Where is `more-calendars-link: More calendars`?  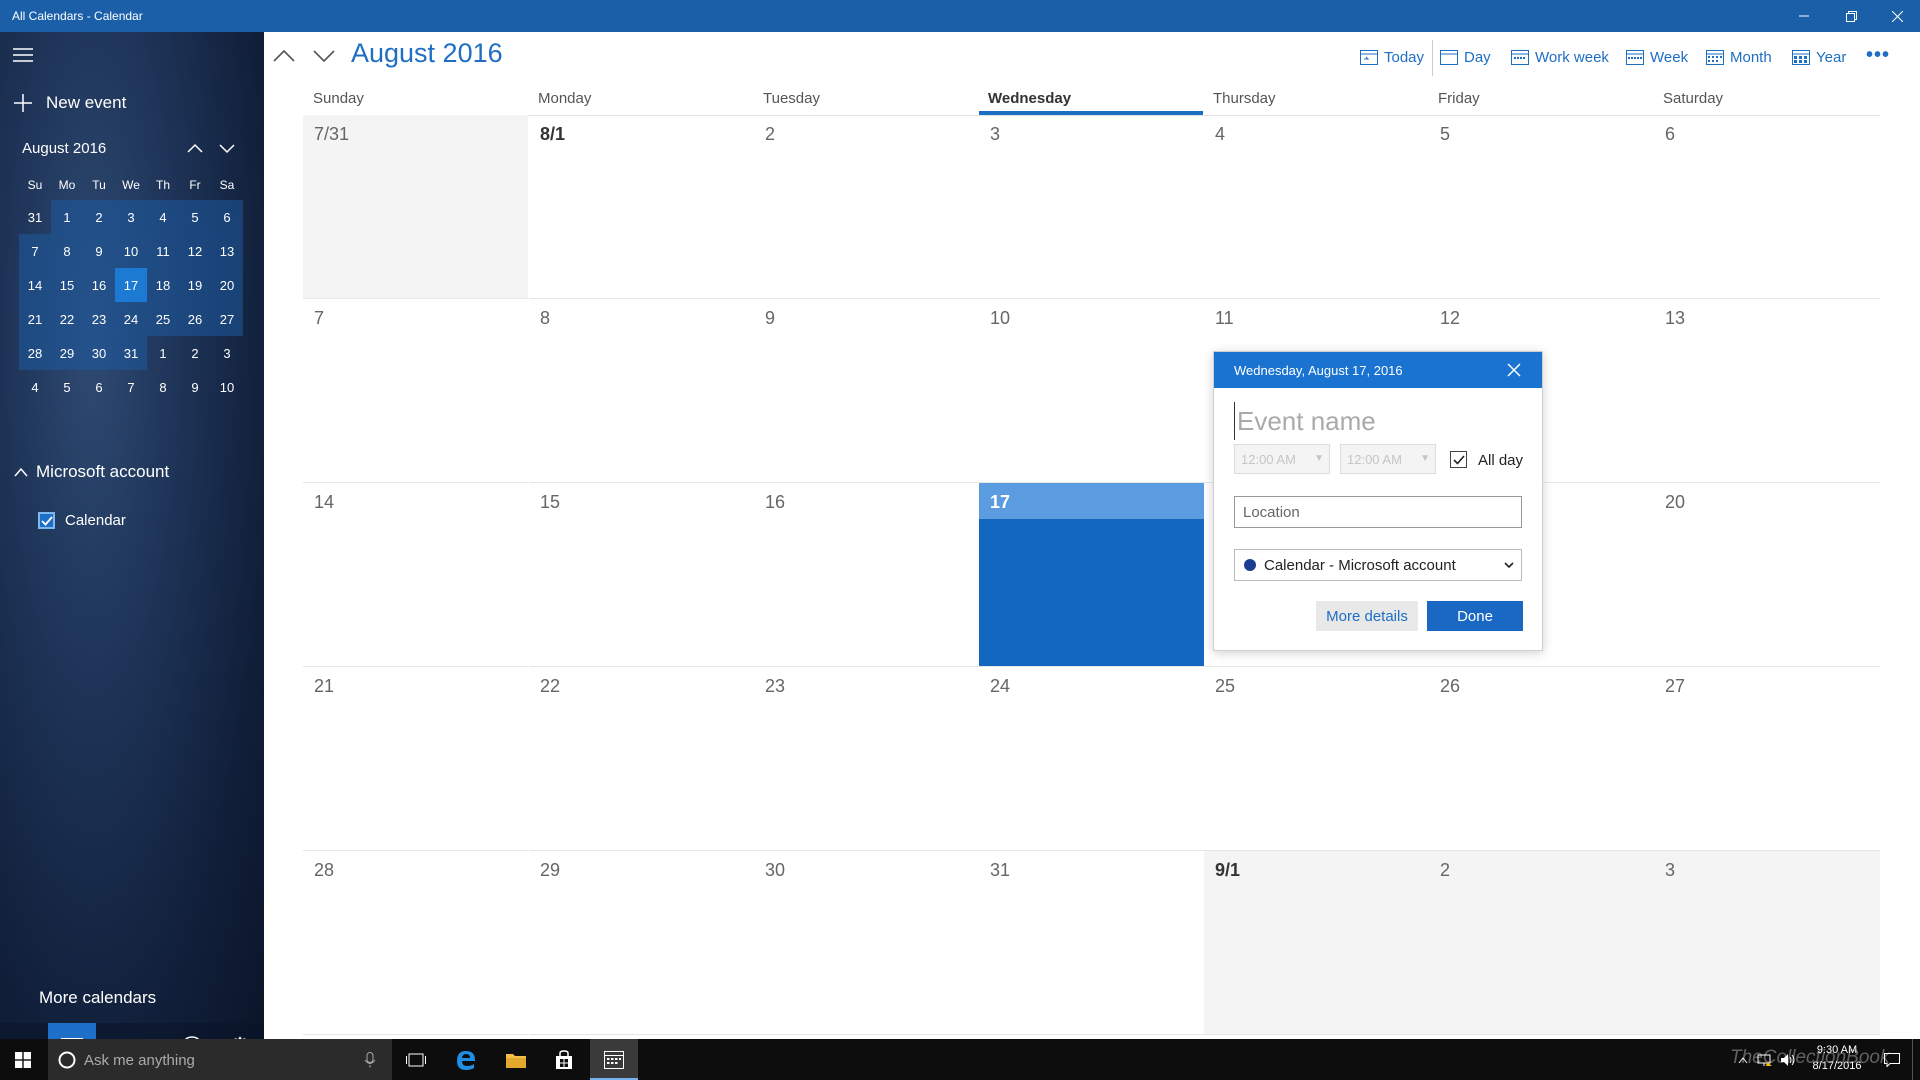
more-calendars-link: More calendars is located at coordinates (97, 998).